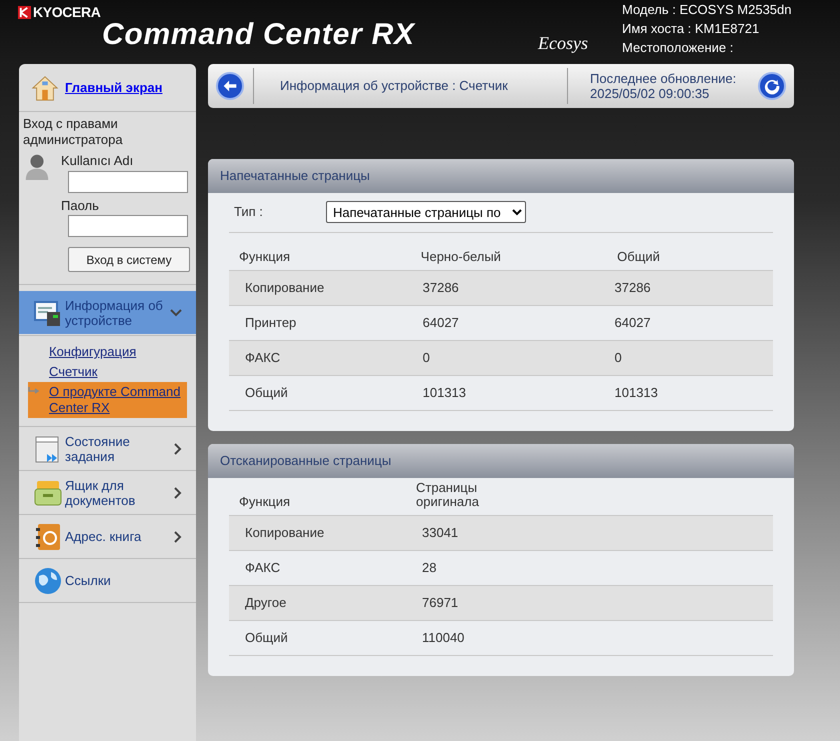  I want to click on menu-item: Адрес. книга, so click(107, 536).